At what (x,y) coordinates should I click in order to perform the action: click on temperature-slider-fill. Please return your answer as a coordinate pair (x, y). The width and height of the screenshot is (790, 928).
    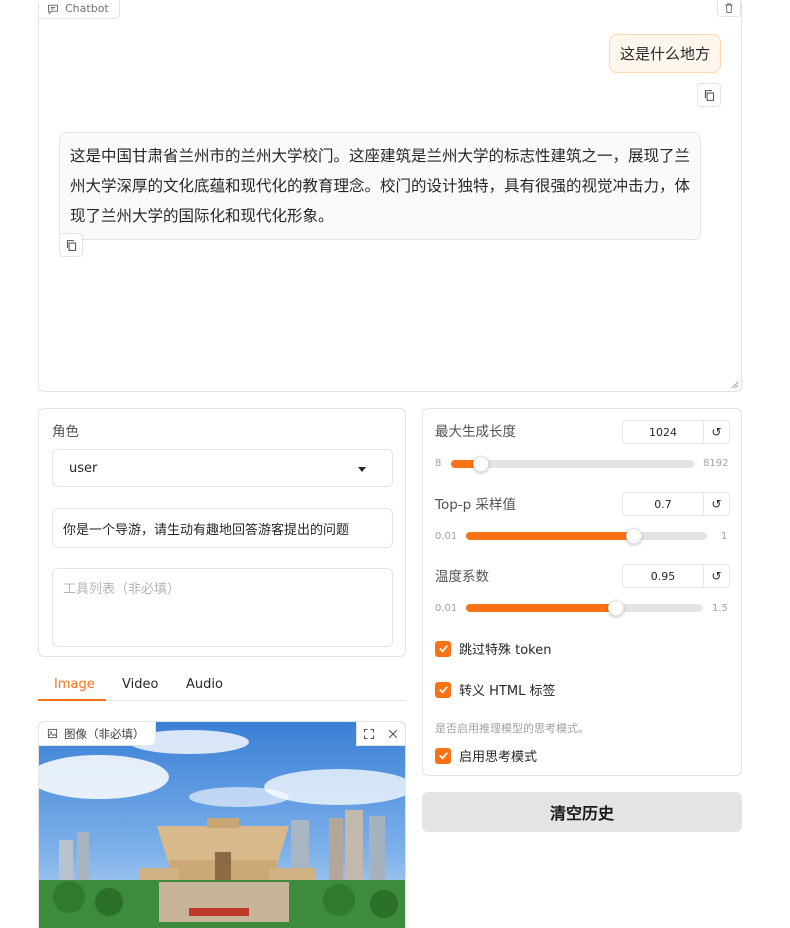
    Looking at the image, I should click on (541, 608).